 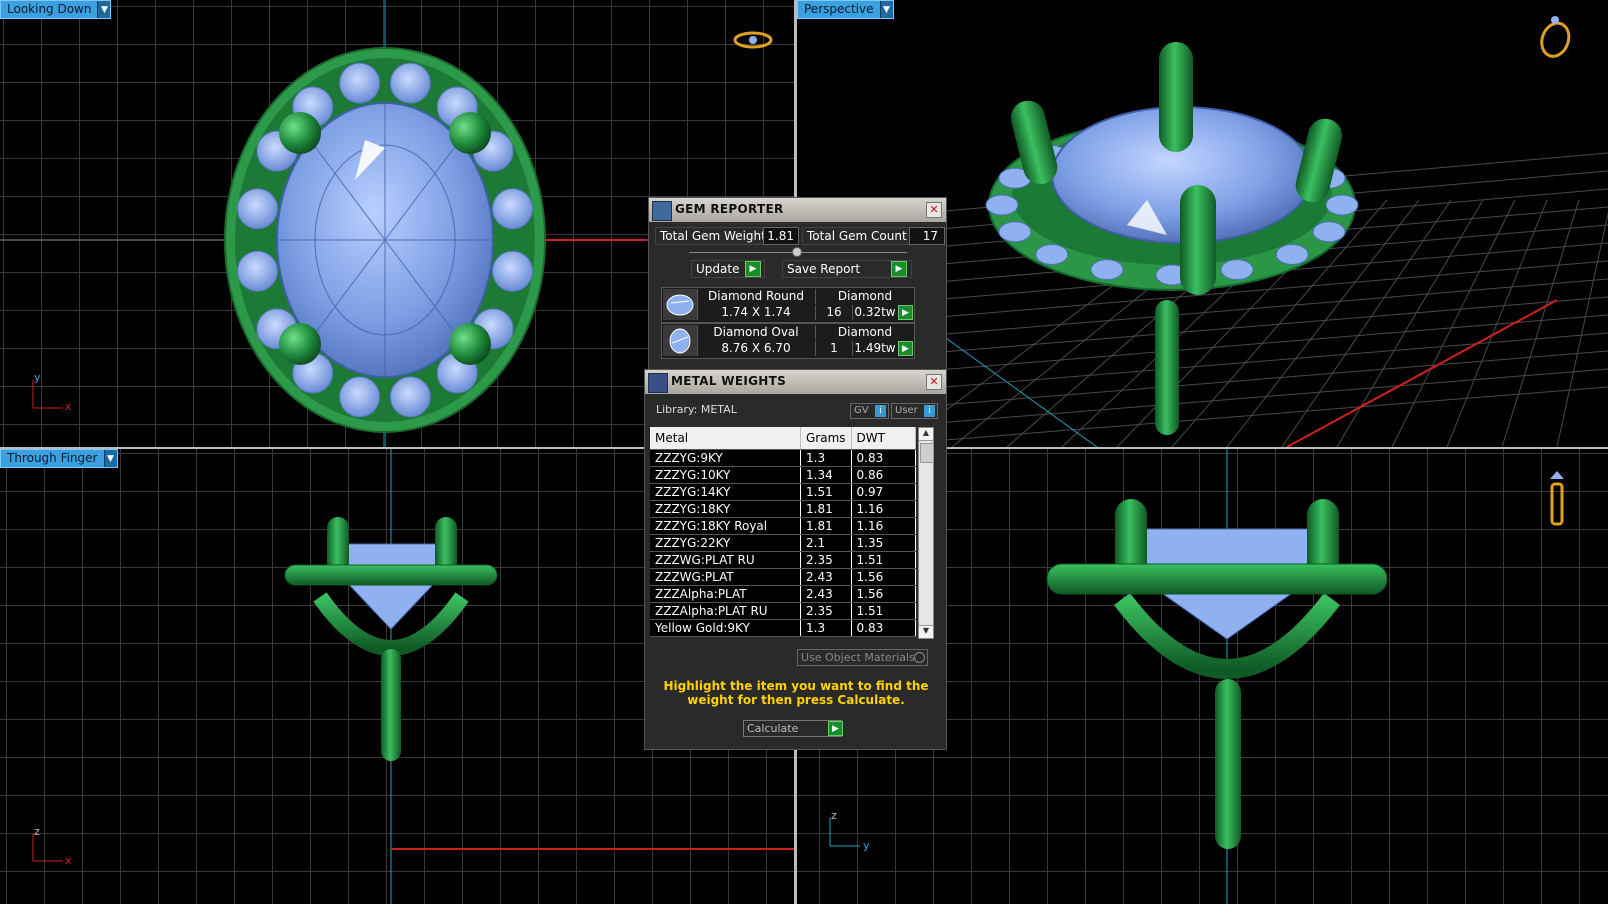 I want to click on user-toggle: User i, so click(x=914, y=411).